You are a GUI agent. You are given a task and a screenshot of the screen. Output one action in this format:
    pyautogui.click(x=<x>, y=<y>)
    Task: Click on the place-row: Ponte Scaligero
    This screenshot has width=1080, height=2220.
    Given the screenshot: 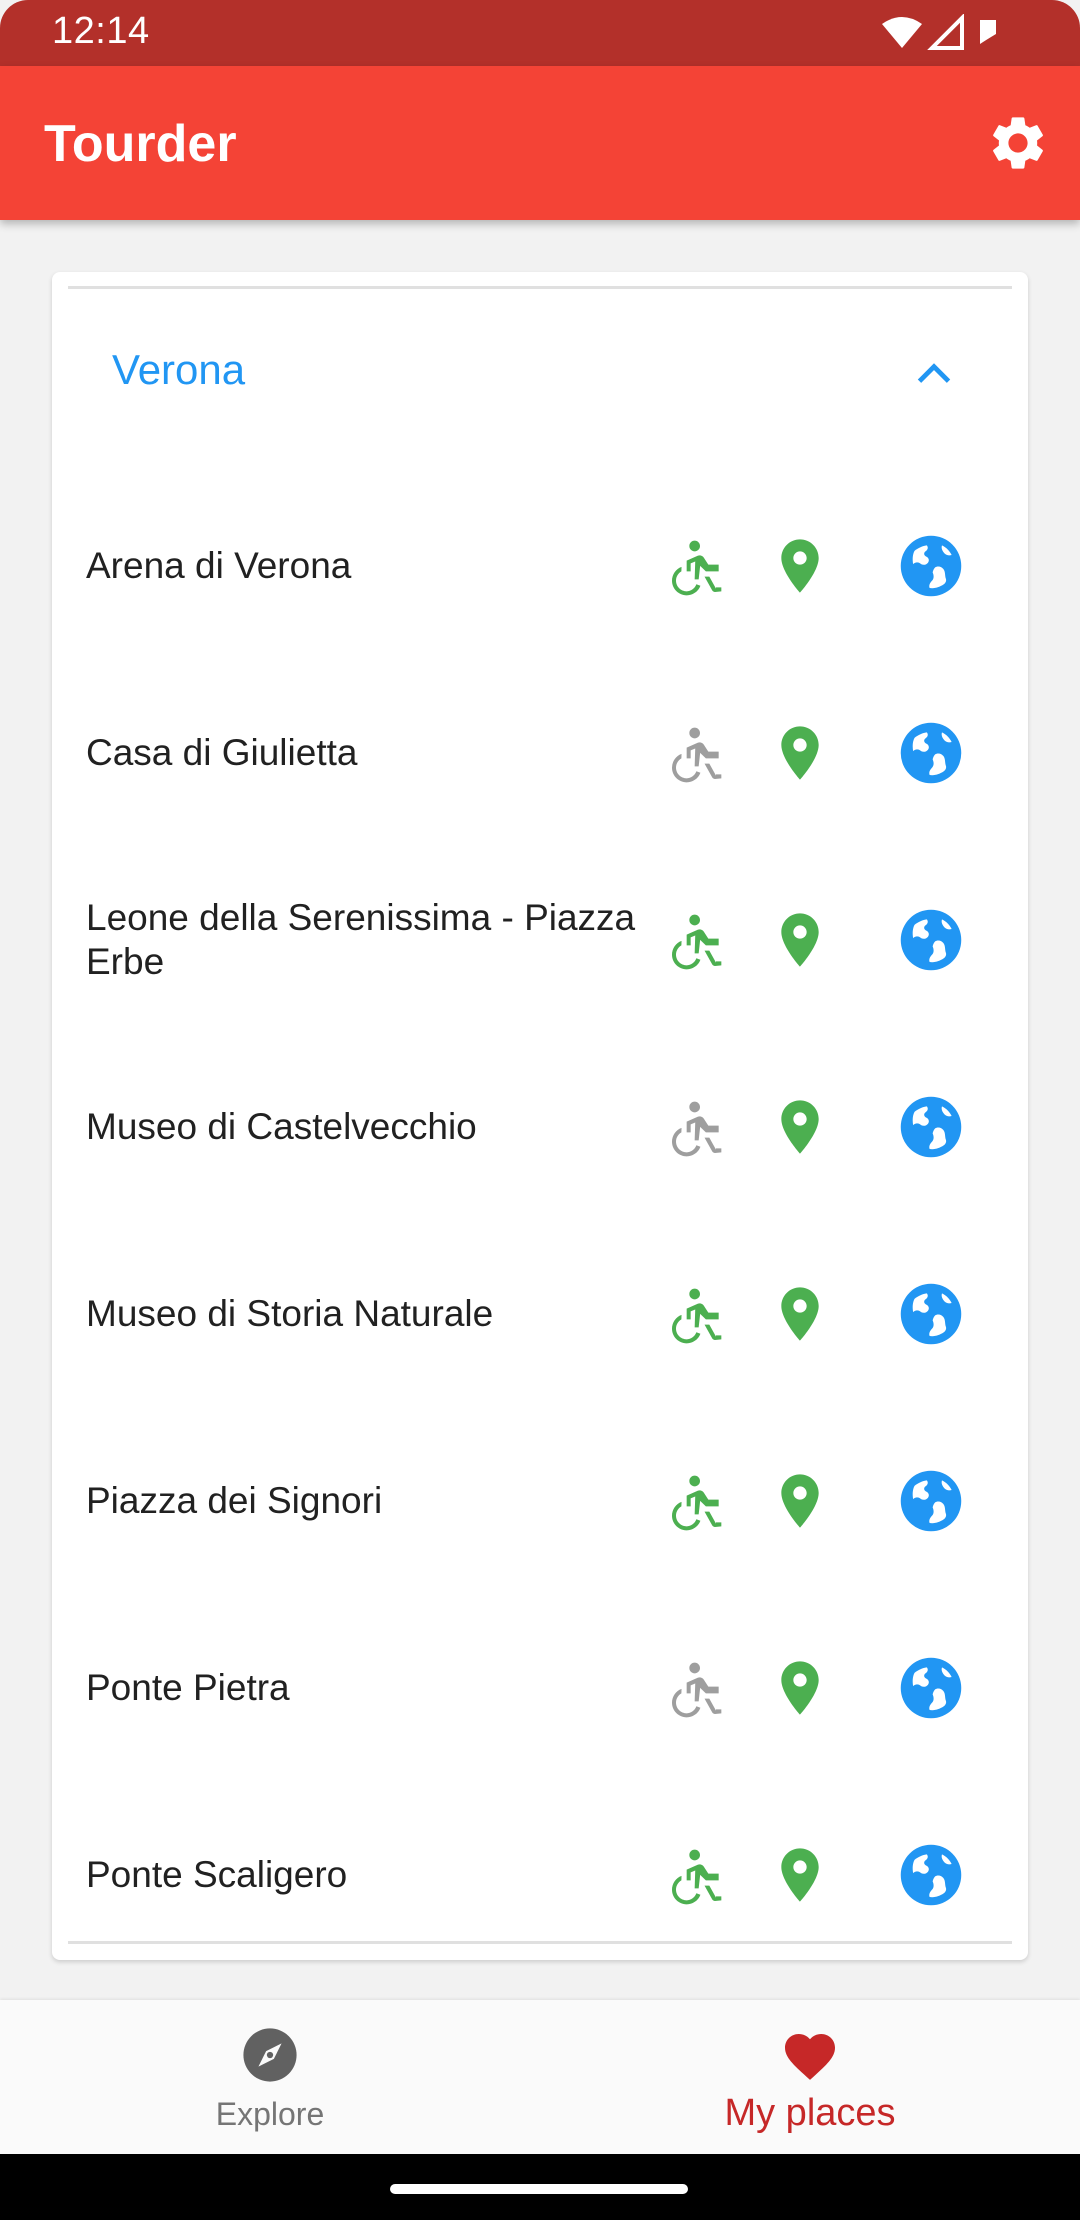 What is the action you would take?
    pyautogui.click(x=540, y=1874)
    